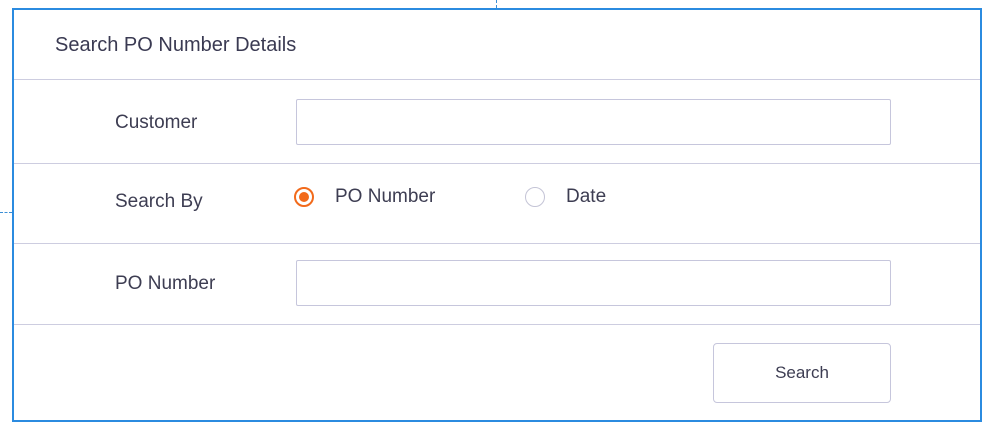 The width and height of the screenshot is (993, 429). I want to click on layout-guide-horizontal, so click(6, 212).